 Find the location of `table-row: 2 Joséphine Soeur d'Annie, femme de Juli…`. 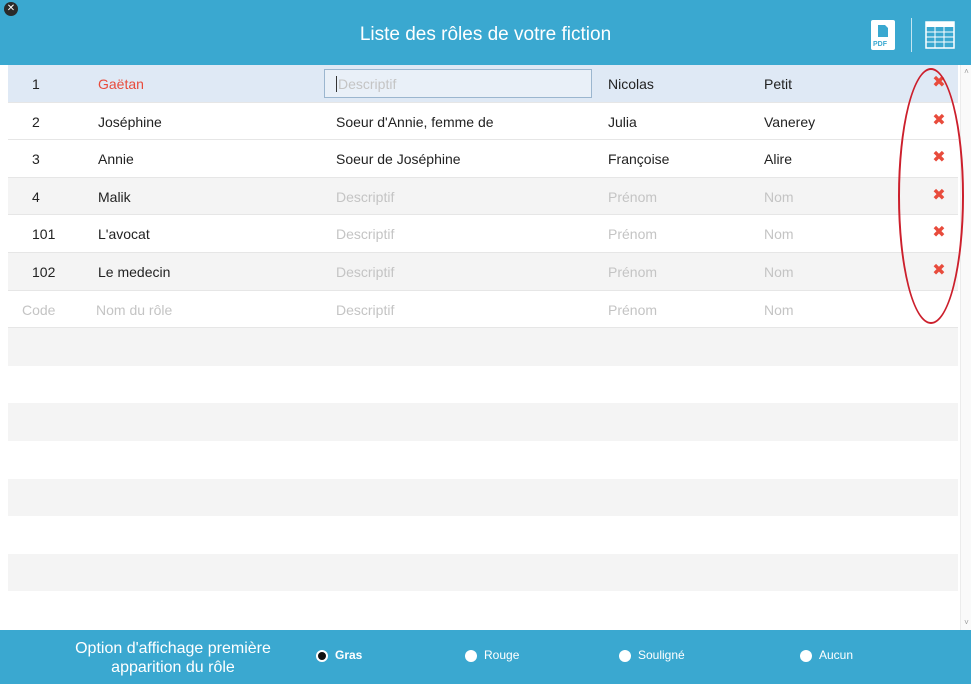

table-row: 2 Joséphine Soeur d'Annie, femme de Juli… is located at coordinates (483, 122).